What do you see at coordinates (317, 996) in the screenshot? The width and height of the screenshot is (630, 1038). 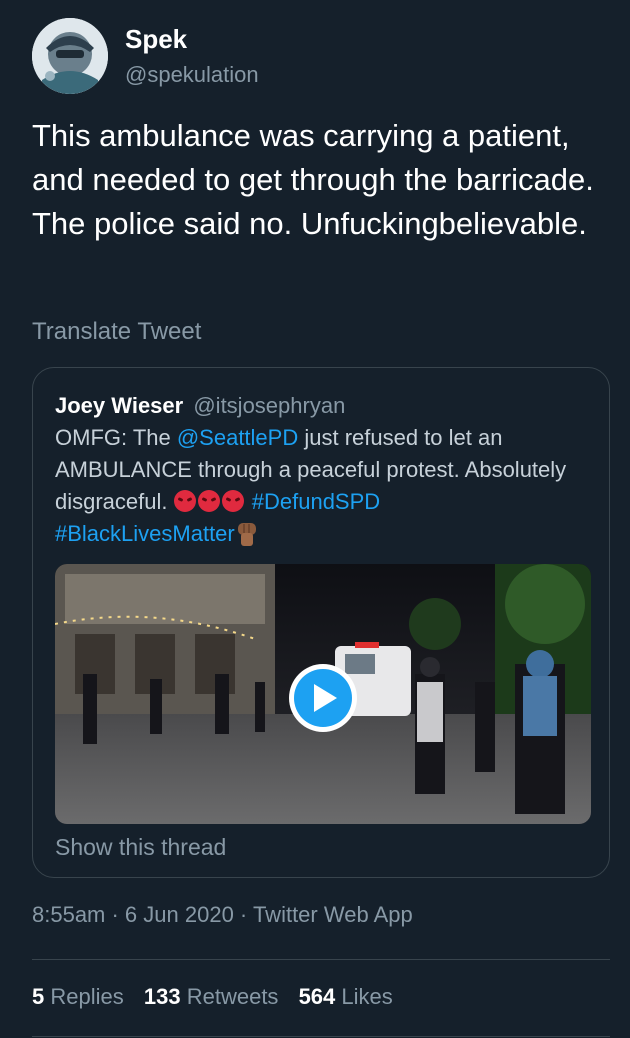 I see `likes-count: 564` at bounding box center [317, 996].